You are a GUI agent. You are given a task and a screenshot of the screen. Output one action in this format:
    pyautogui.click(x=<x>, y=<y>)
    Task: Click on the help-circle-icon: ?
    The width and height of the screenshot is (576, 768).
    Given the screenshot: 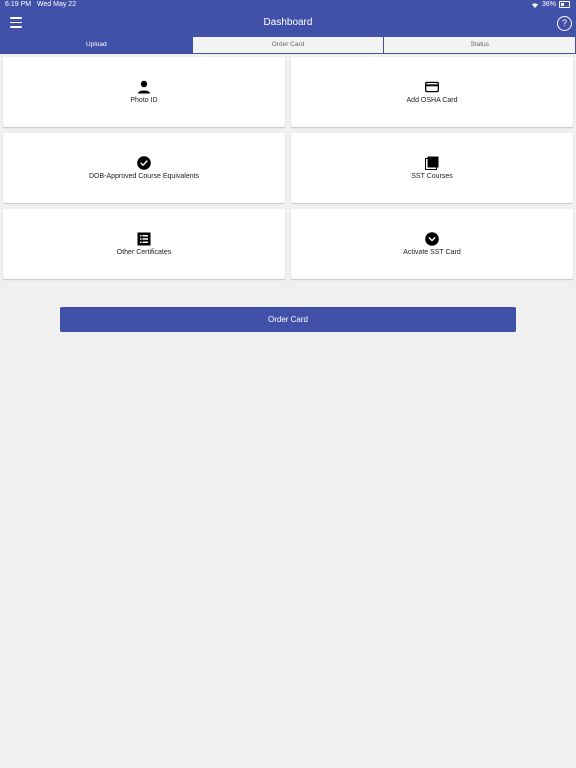 What is the action you would take?
    pyautogui.click(x=564, y=23)
    